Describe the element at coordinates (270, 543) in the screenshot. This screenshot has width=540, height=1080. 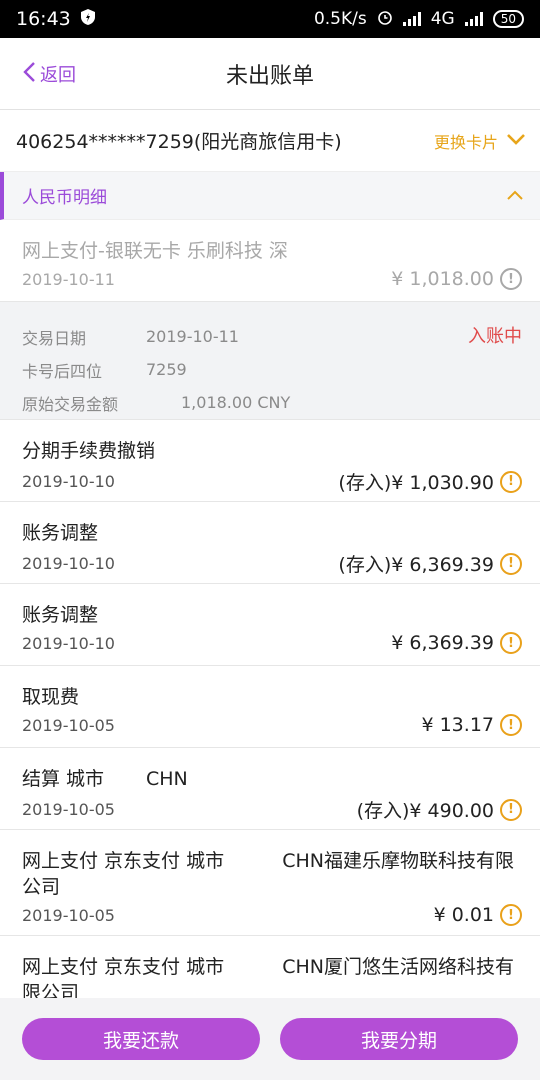
I see `transaction-row: 账务调整 2019-10-10 (存入)¥ 6,369.39!` at that location.